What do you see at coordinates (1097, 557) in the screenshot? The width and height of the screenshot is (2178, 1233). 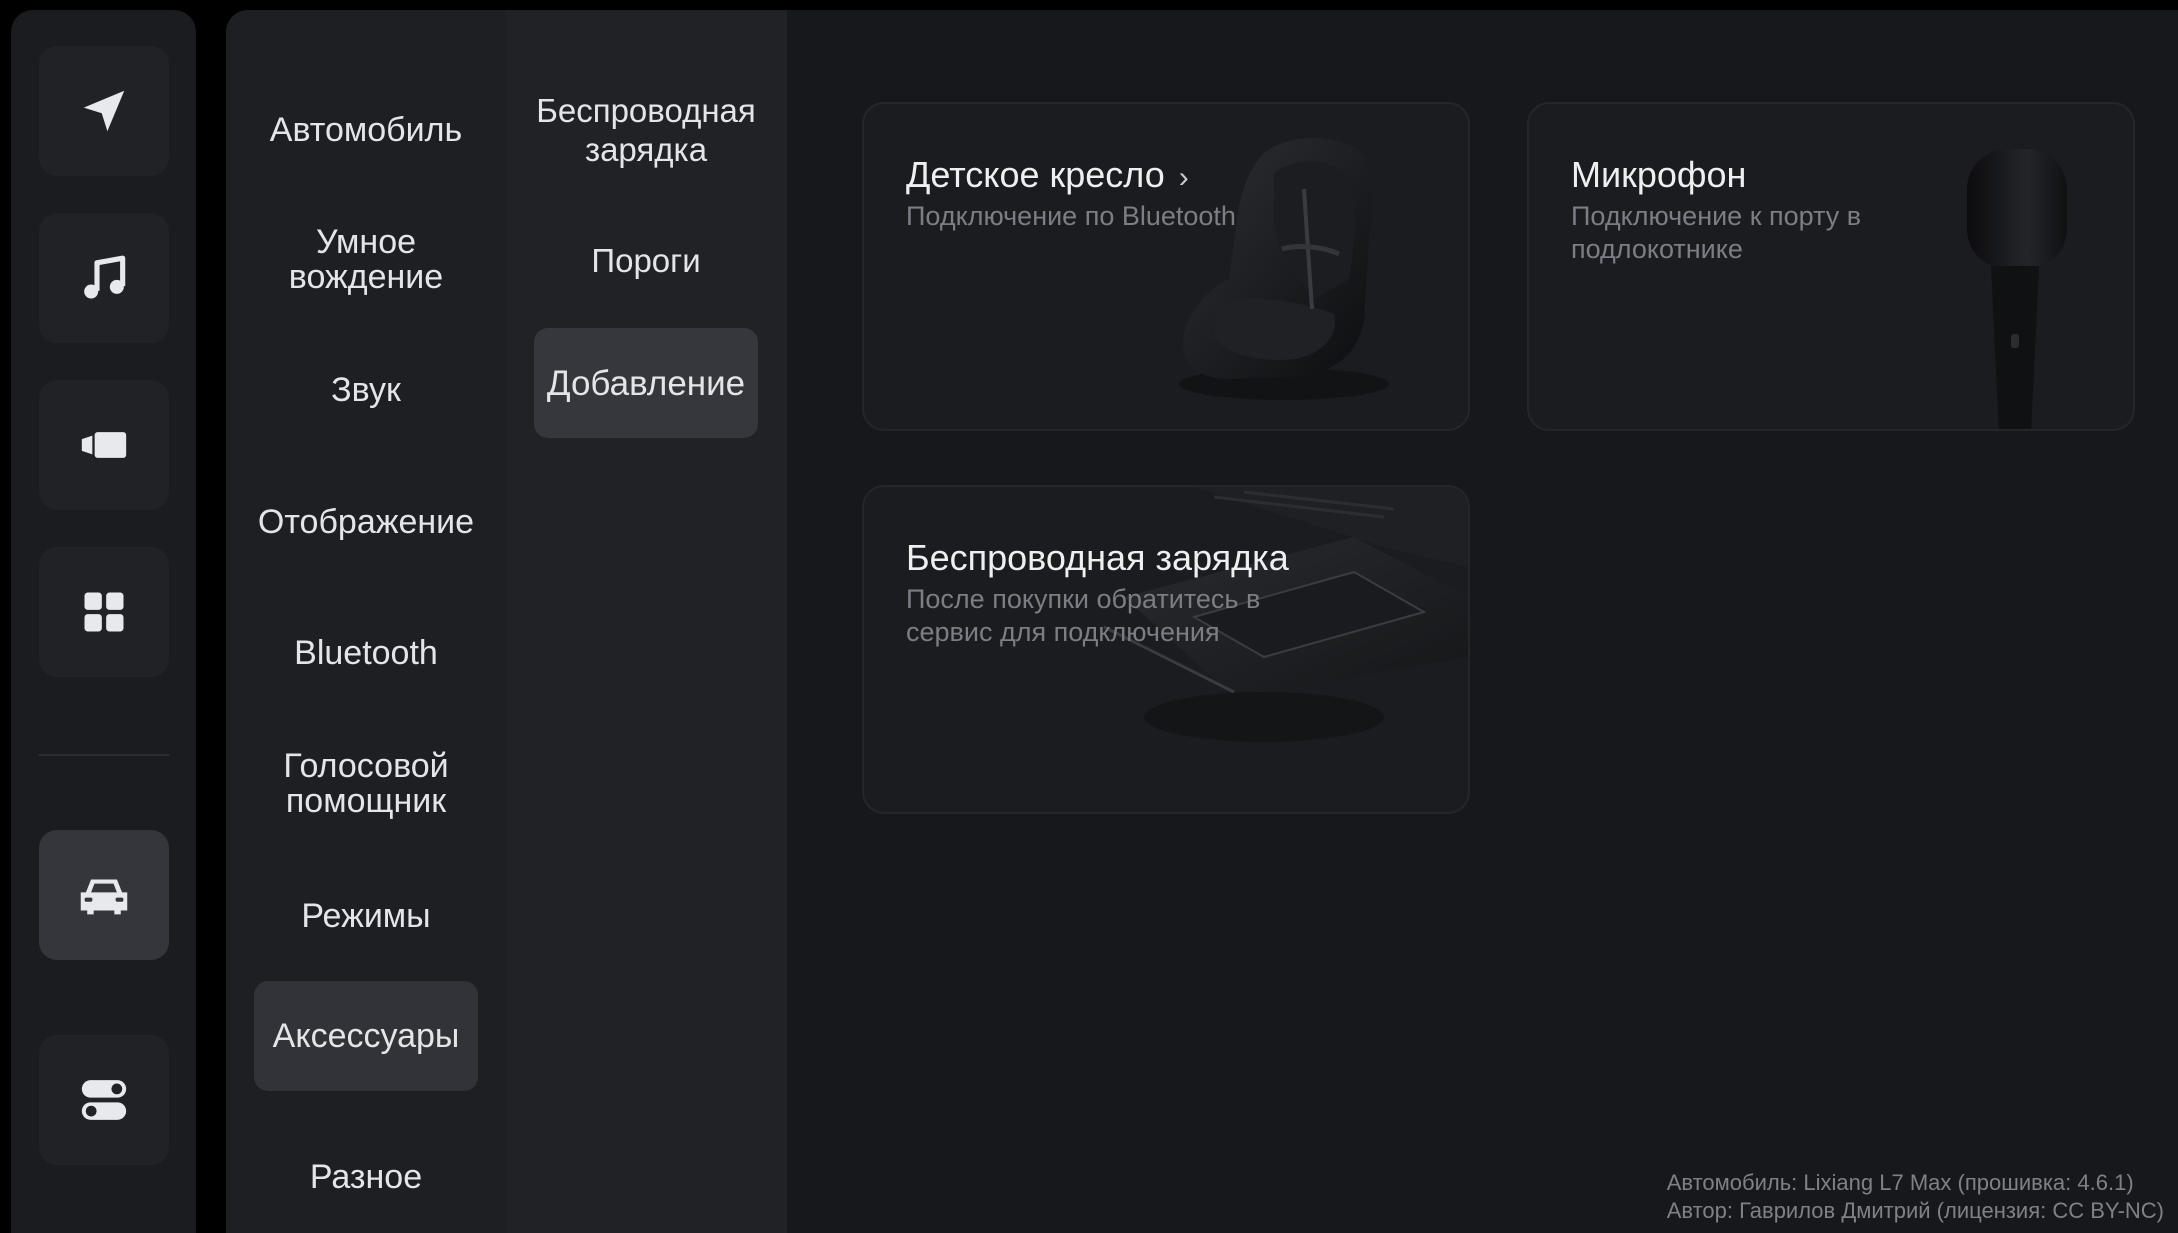 I see `card-title: Беспроводная зарядка` at bounding box center [1097, 557].